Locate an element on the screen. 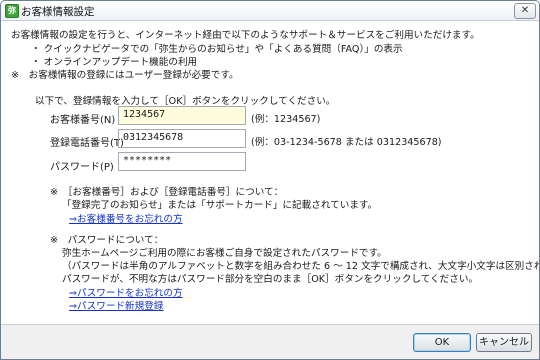 The image size is (540, 360). new-password-link: ⇒パスワード新規登録 is located at coordinates (116, 305).